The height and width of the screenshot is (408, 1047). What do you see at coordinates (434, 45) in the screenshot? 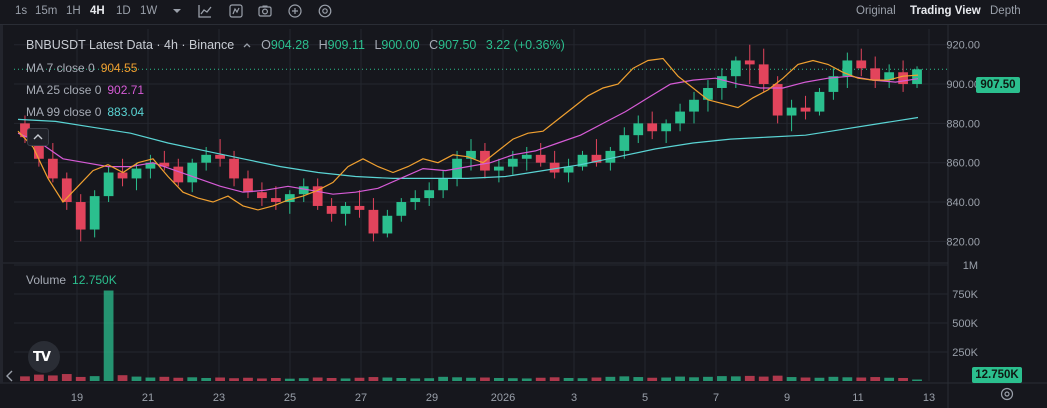
I see `close-label: C` at bounding box center [434, 45].